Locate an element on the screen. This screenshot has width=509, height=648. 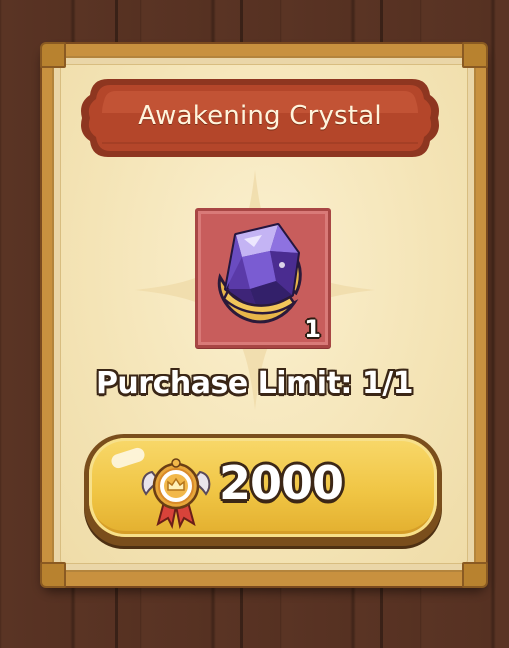
corner-ornament-top-right is located at coordinates (475, 55).